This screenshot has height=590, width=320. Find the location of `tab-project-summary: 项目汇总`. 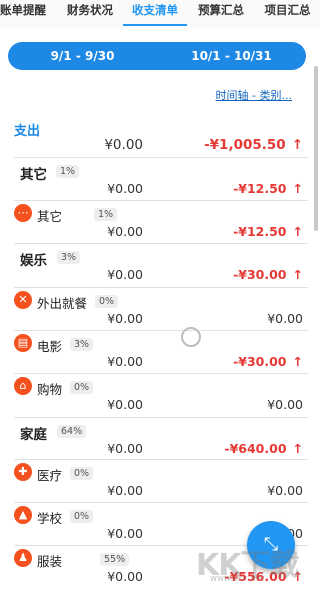

tab-project-summary: 项目汇总 is located at coordinates (287, 14).